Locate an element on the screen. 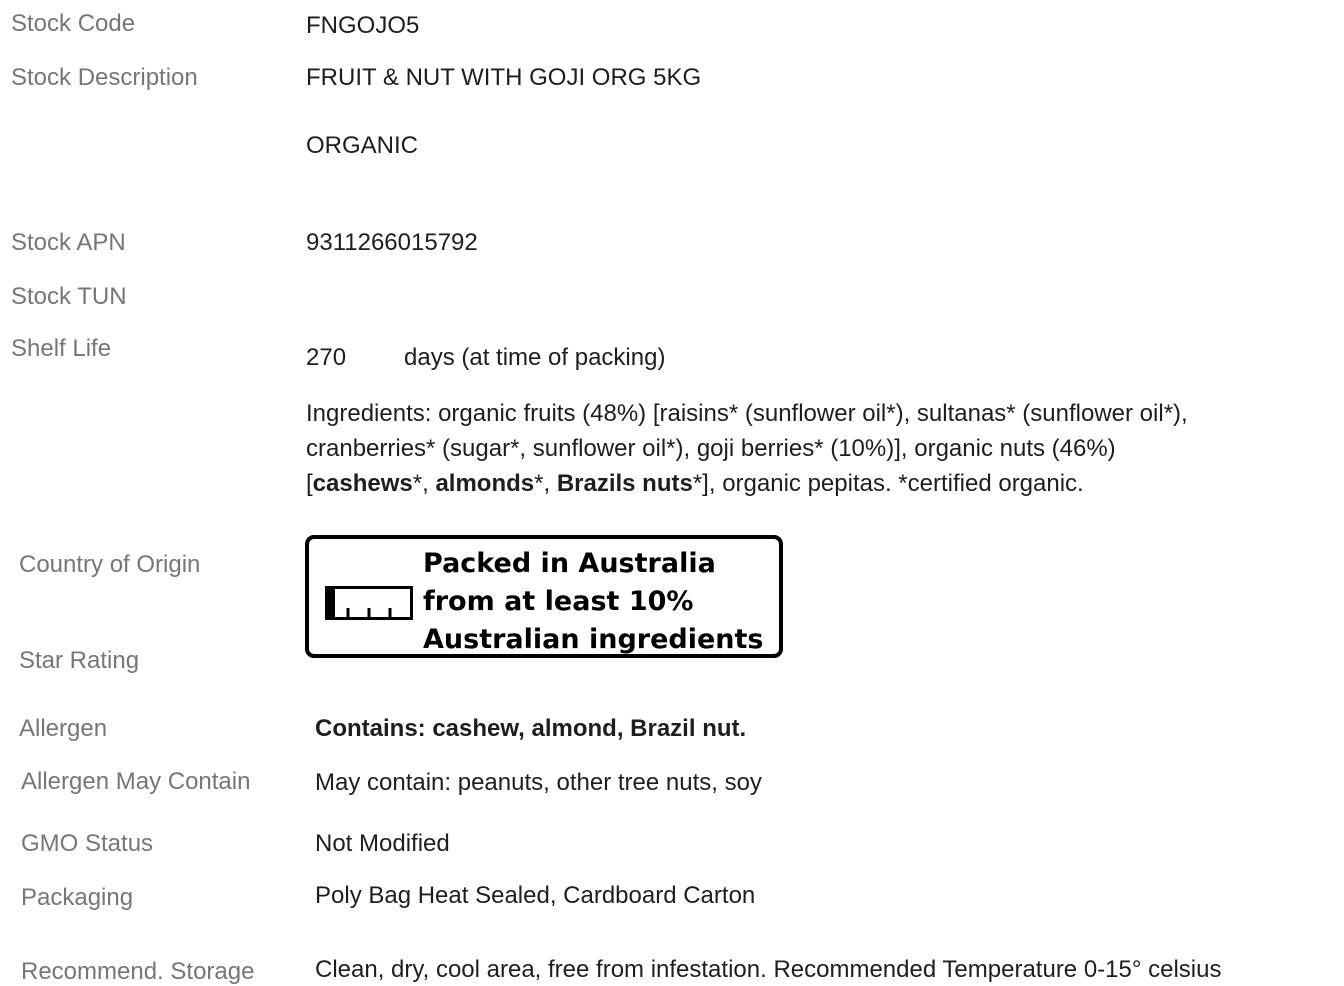  ingredients-sep-2: *, is located at coordinates (545, 483).